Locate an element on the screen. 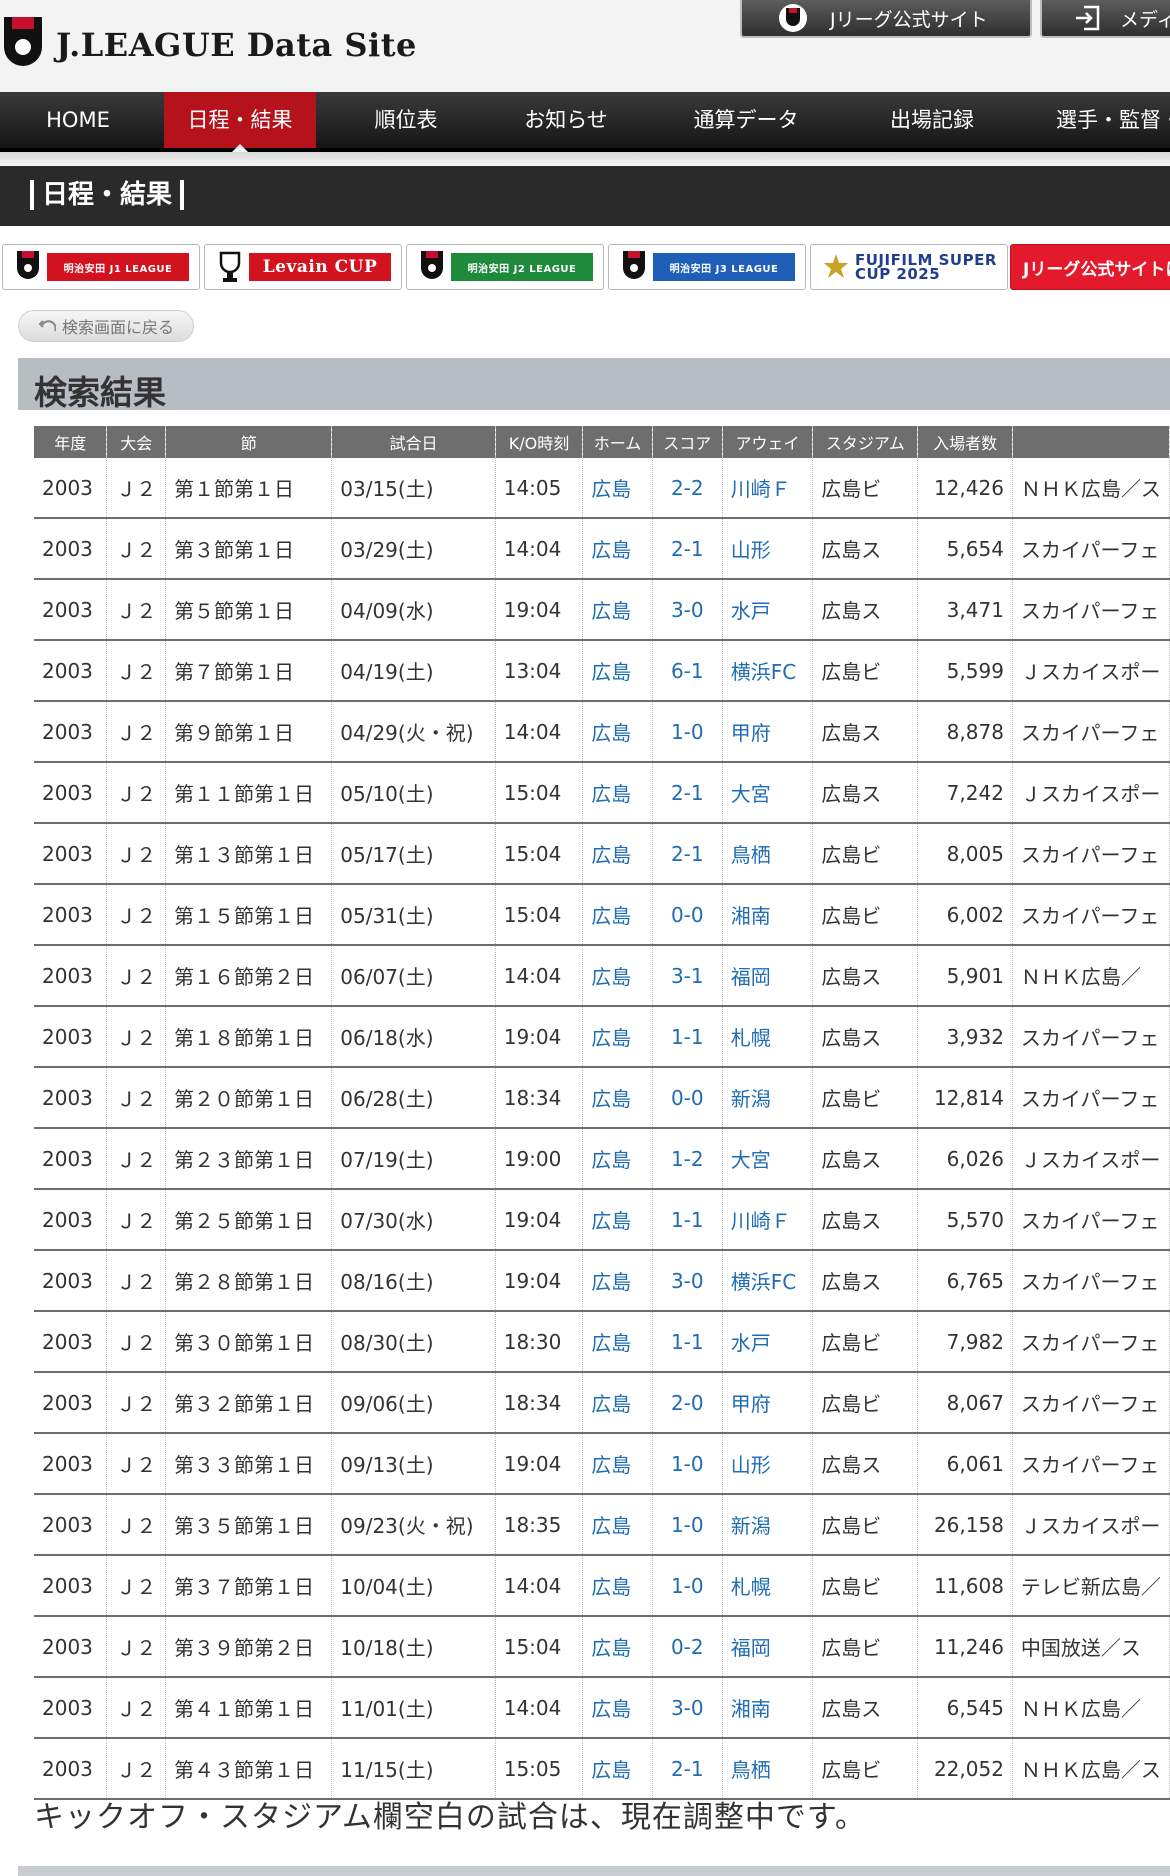 Image resolution: width=1170 pixels, height=1876 pixels. banner-super-cup-label: FUJIFILM SUPER CUP 2025 is located at coordinates (926, 267).